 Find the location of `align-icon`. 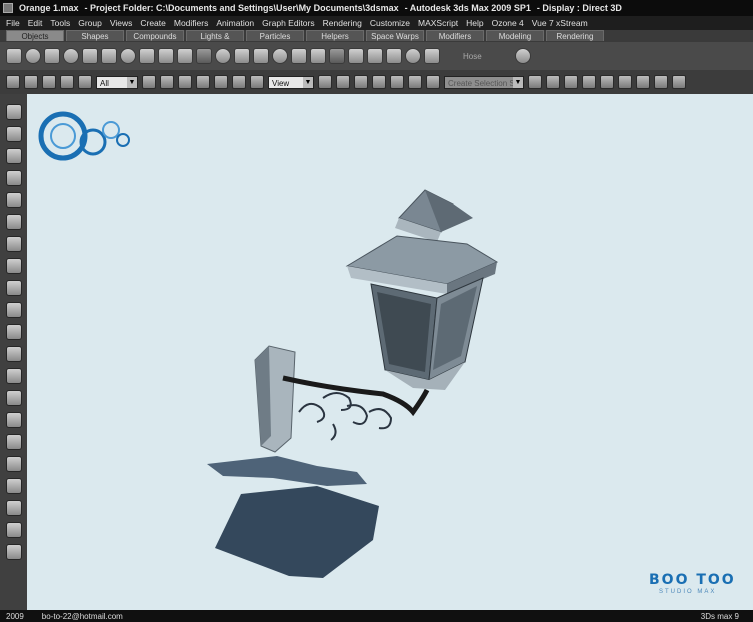

align-icon is located at coordinates (553, 82).